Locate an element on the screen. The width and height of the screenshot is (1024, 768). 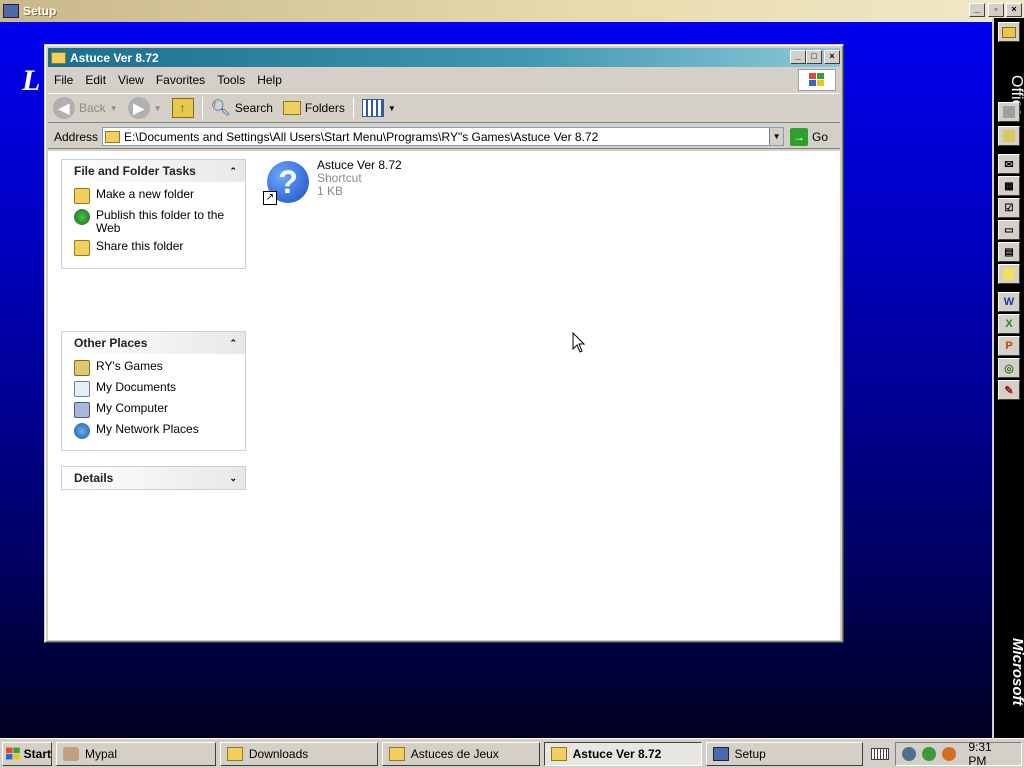
word-icon: W is located at coordinates (1009, 302).